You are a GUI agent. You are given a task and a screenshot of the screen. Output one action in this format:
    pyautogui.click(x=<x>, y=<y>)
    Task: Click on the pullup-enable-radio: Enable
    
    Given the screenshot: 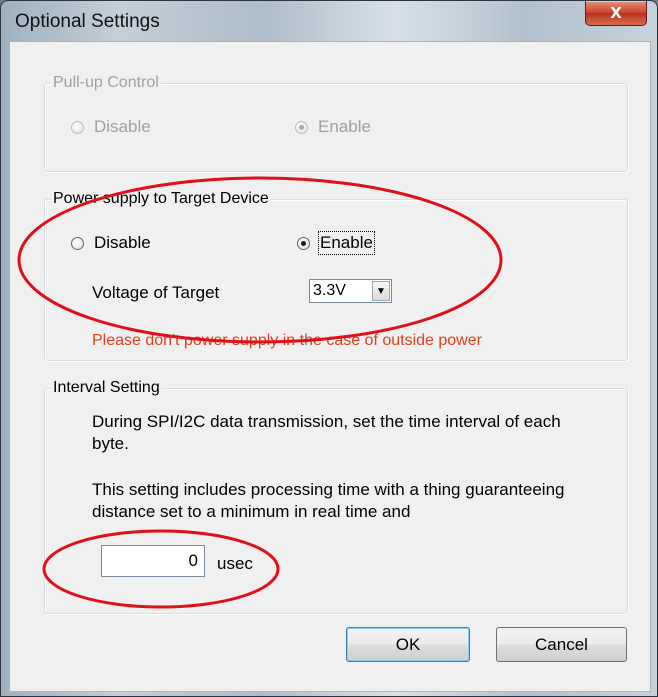 What is the action you would take?
    pyautogui.click(x=333, y=127)
    